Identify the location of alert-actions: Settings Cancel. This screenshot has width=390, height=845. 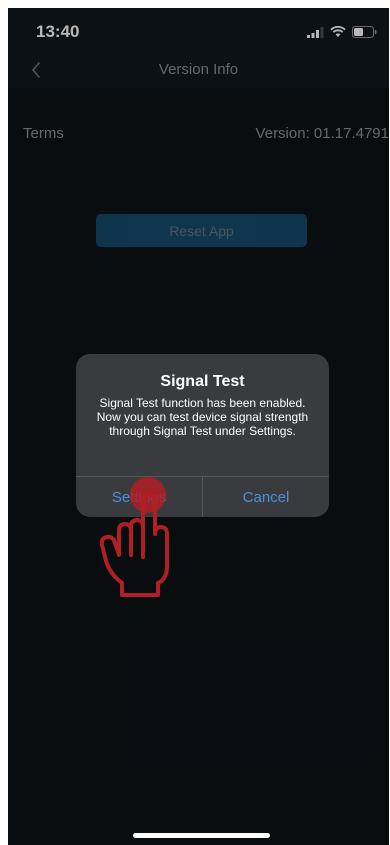
(202, 496).